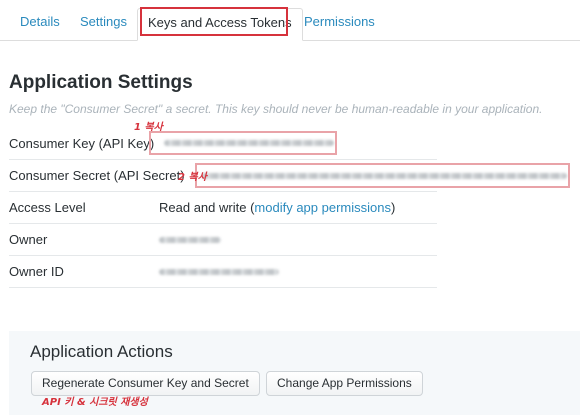 The image size is (580, 415). I want to click on consumer-secret-row: Consumer Secret (API Secret), so click(288, 175).